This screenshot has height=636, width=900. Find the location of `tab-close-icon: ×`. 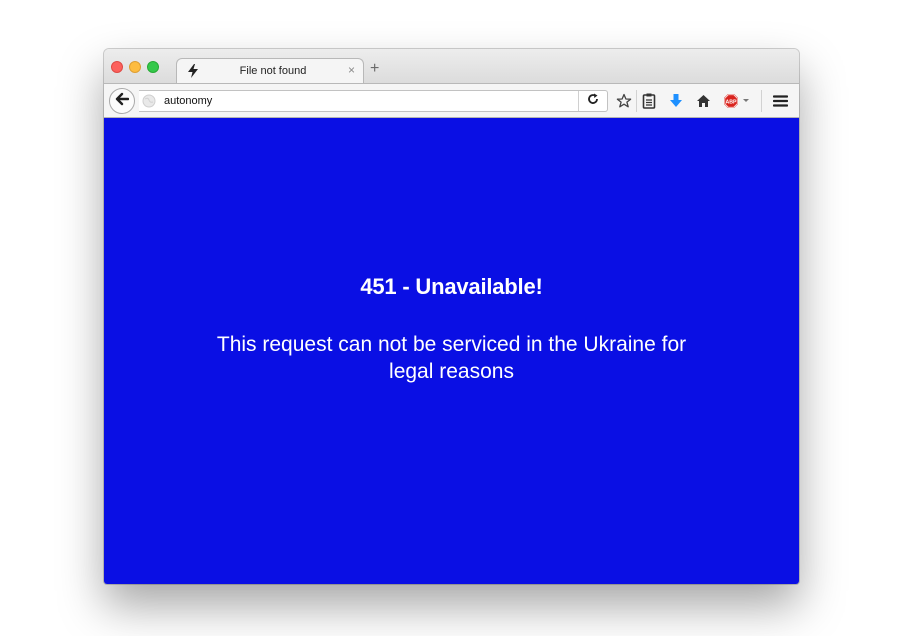

tab-close-icon: × is located at coordinates (351, 70).